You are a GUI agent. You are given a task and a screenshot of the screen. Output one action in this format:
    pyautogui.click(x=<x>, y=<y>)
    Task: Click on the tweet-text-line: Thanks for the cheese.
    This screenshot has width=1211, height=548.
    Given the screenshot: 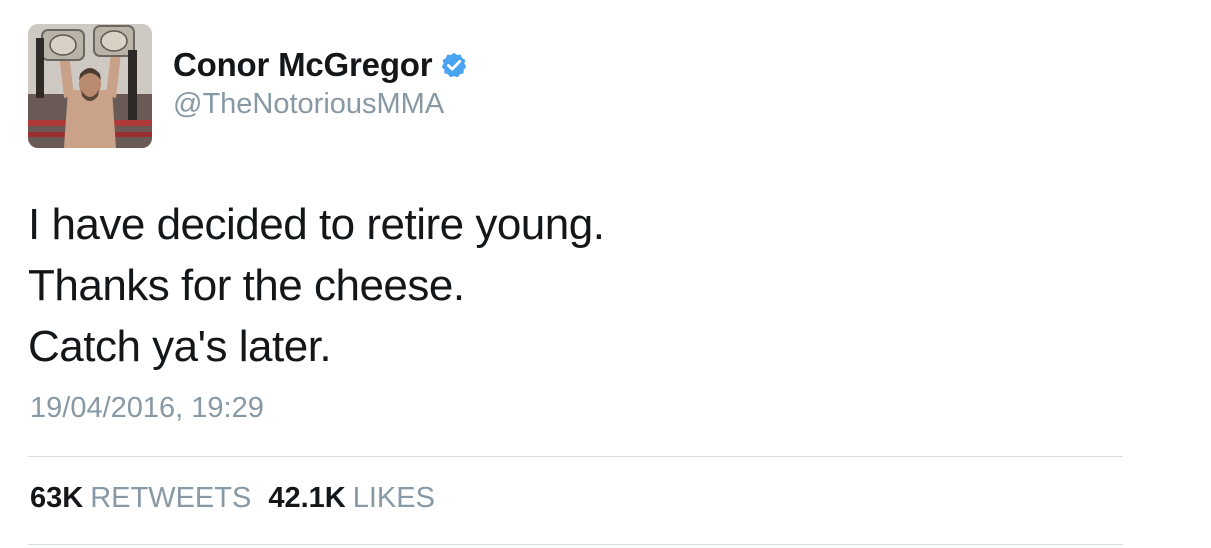 What is the action you would take?
    pyautogui.click(x=246, y=285)
    